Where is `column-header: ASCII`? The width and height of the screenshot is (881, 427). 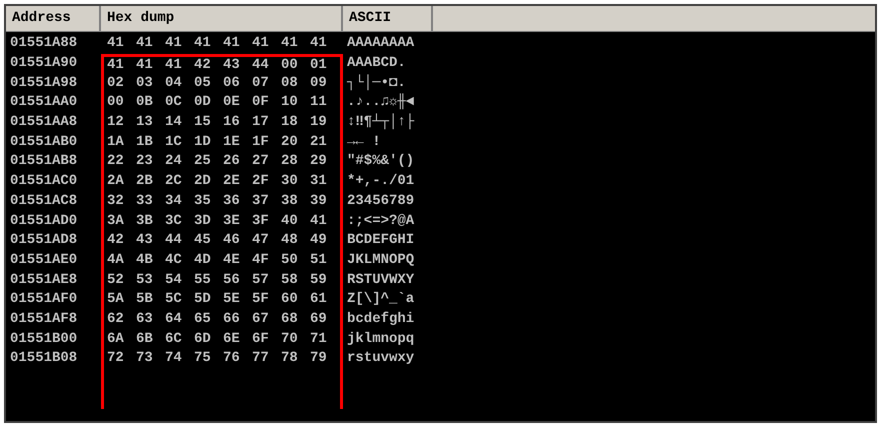
column-header: ASCII is located at coordinates (388, 19).